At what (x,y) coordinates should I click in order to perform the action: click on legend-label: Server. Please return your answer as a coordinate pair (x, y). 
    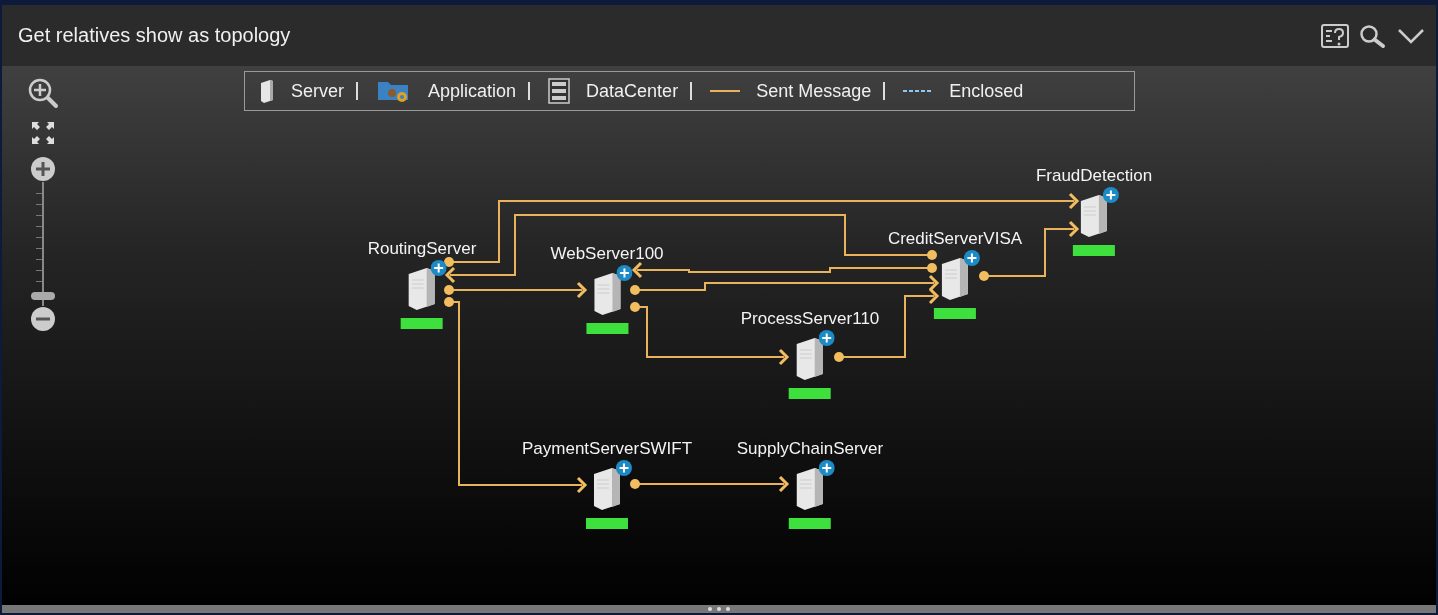
    Looking at the image, I should click on (317, 91).